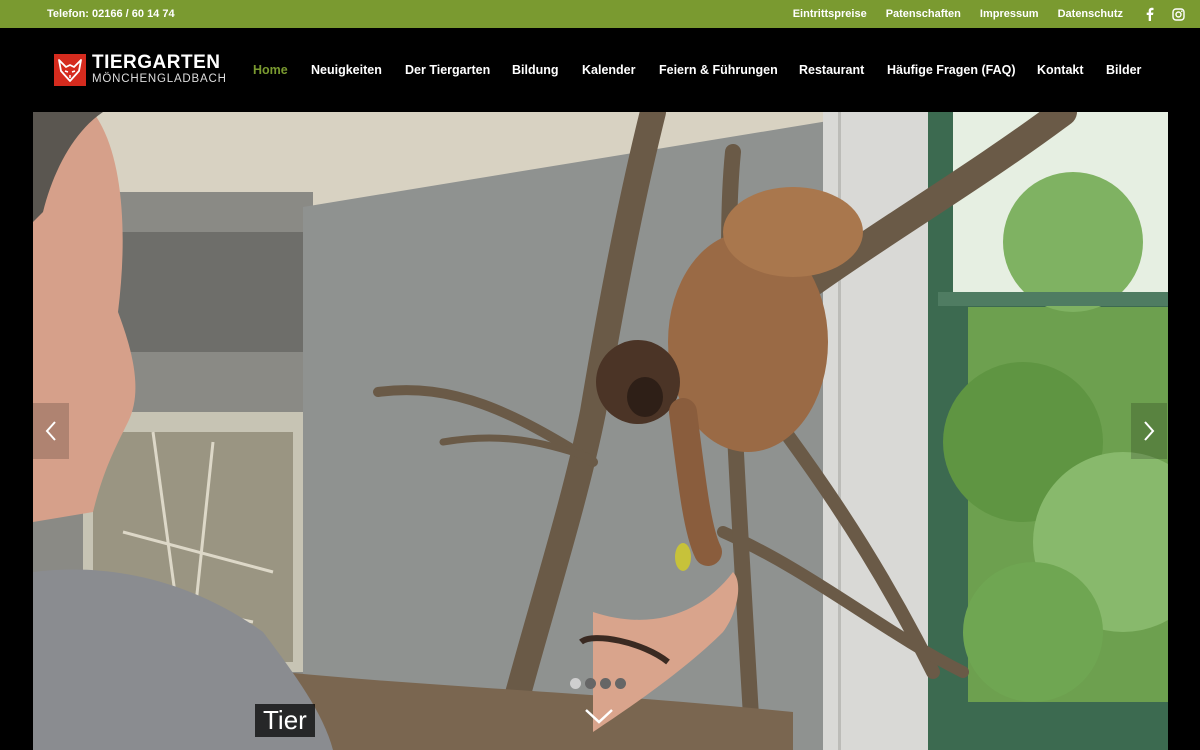 The height and width of the screenshot is (750, 1200). I want to click on social-links, so click(1171, 14).